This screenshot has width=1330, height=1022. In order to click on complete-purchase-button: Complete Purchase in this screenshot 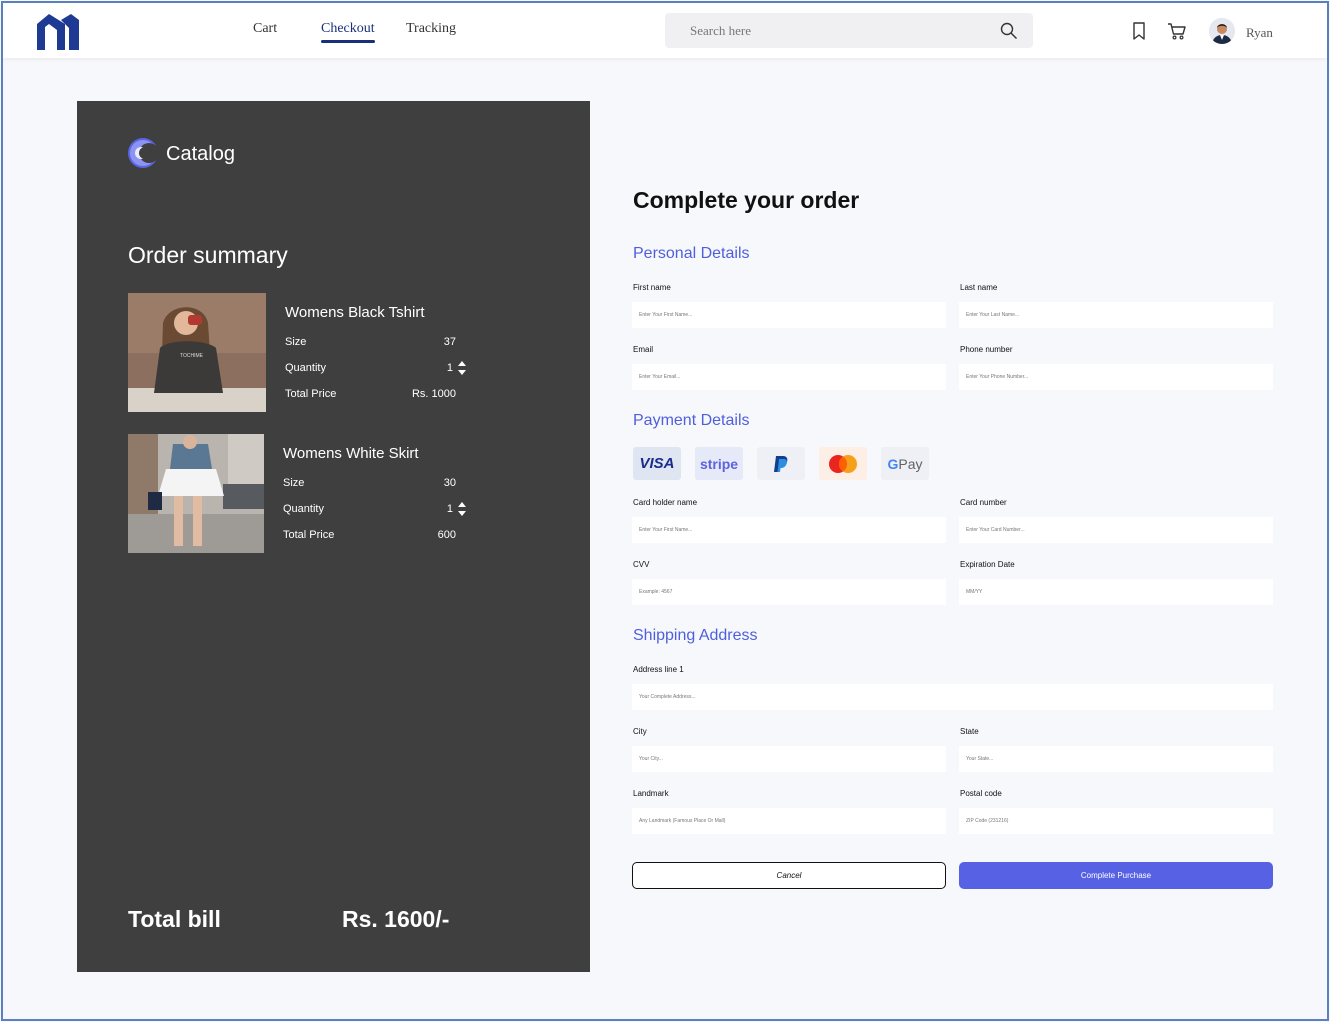, I will do `click(1116, 875)`.